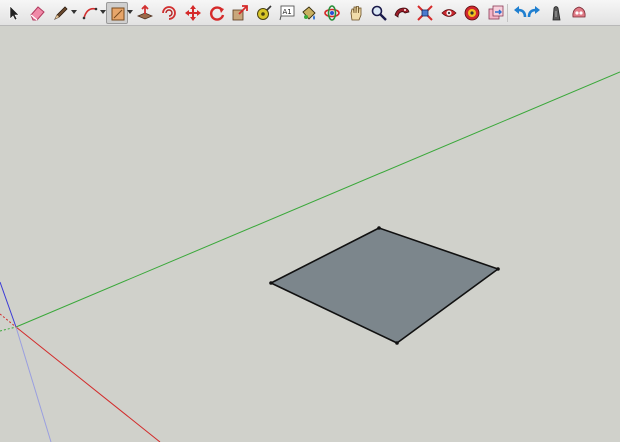  I want to click on paint-bucket-icon, so click(309, 13).